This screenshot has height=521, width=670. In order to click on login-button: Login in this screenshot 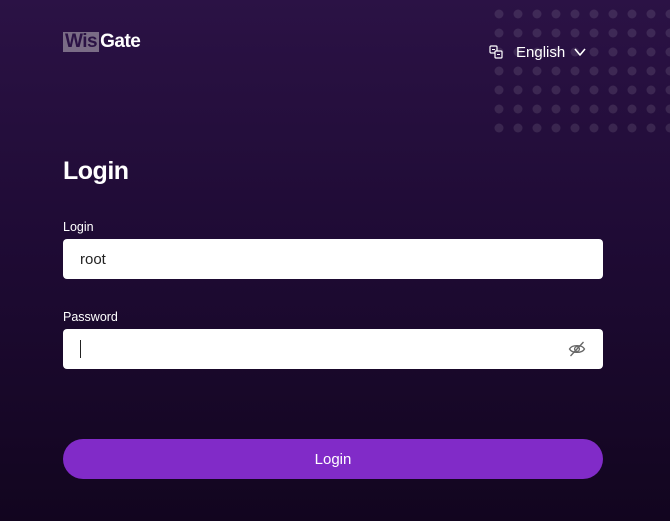, I will do `click(333, 459)`.